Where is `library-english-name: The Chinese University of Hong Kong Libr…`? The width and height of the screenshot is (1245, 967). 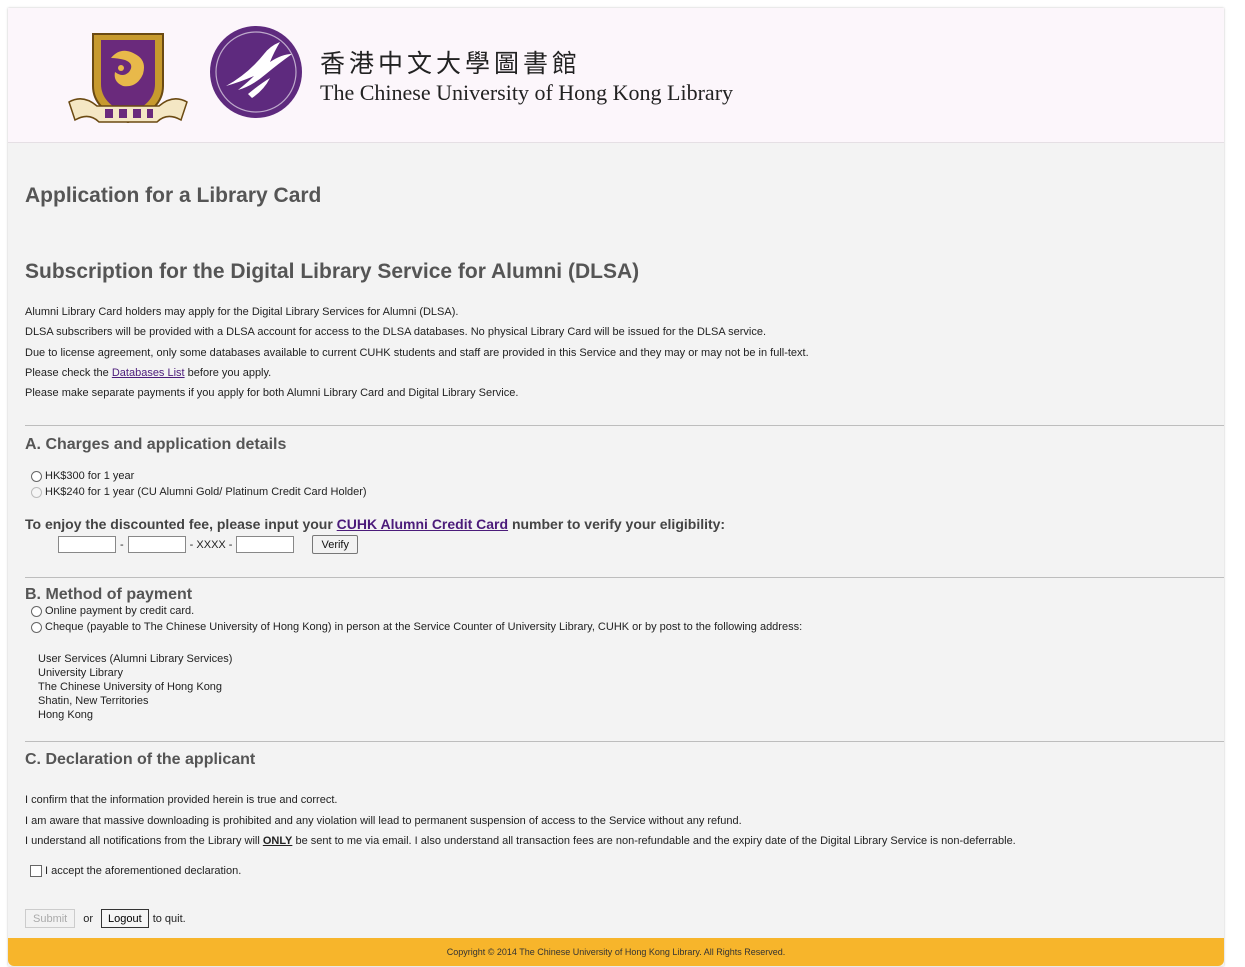
library-english-name: The Chinese University of Hong Kong Libr… is located at coordinates (527, 92).